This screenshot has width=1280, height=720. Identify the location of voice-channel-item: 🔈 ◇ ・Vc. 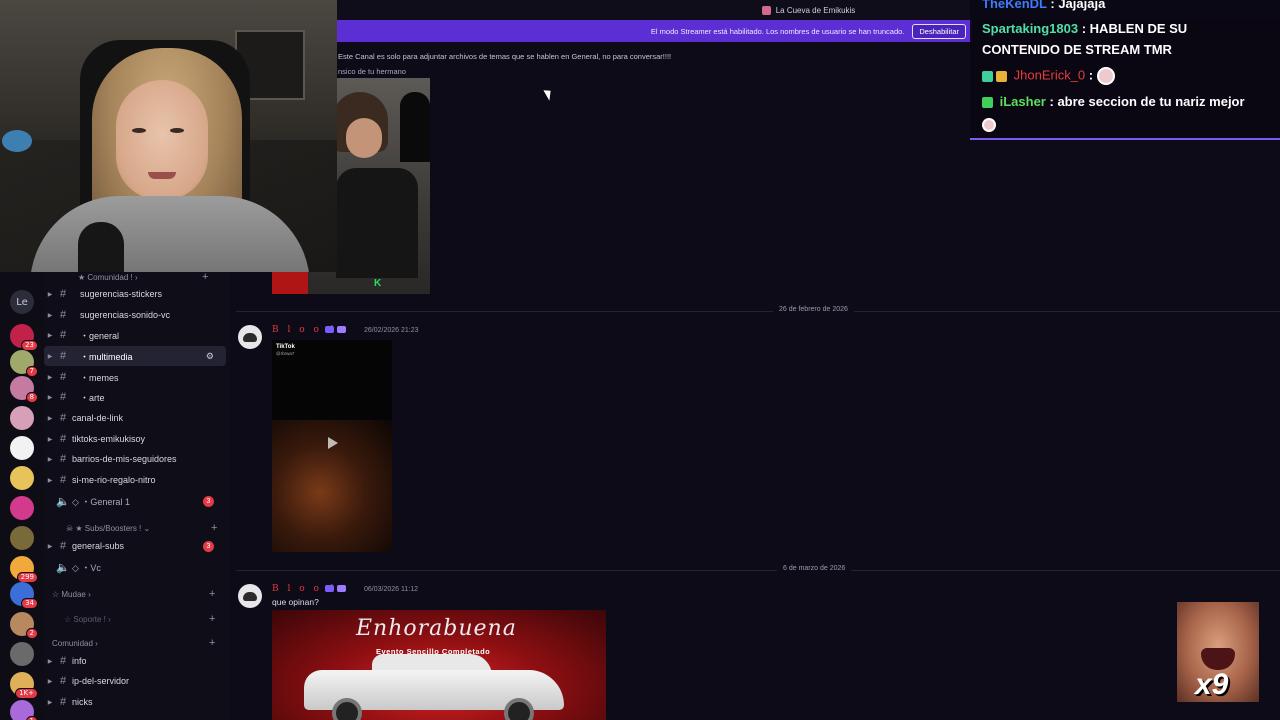
(135, 567).